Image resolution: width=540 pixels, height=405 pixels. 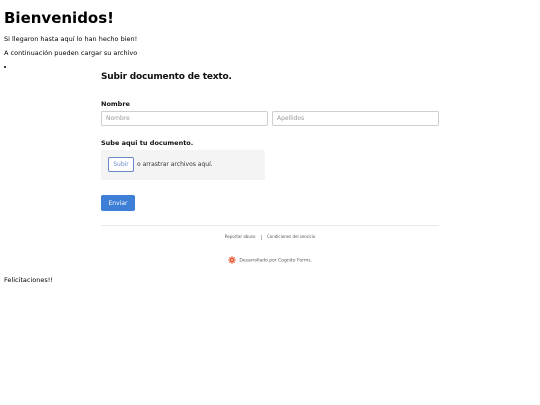 What do you see at coordinates (115, 104) in the screenshot?
I see `name-label: Nombre` at bounding box center [115, 104].